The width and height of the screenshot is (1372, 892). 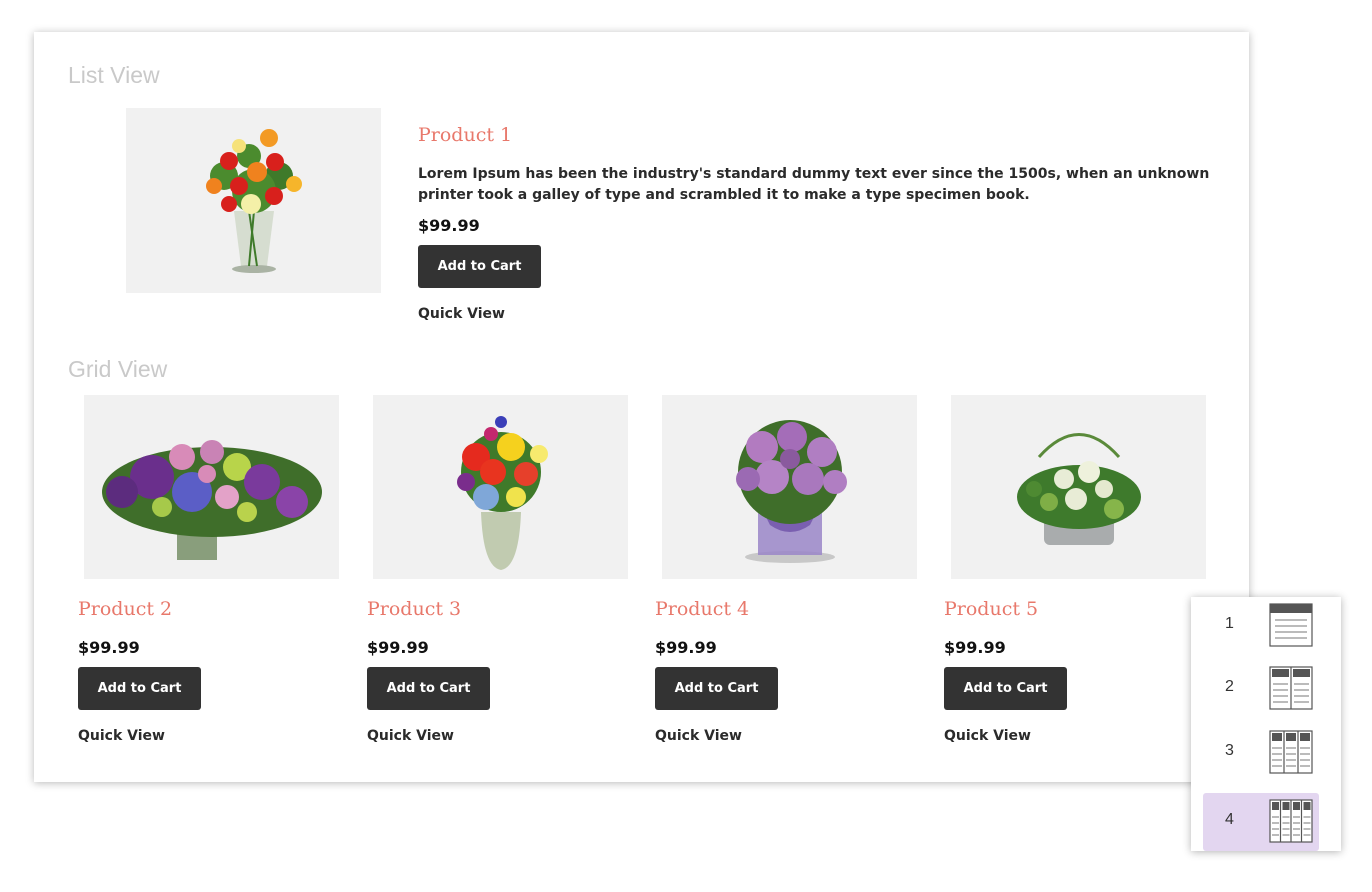 What do you see at coordinates (125, 609) in the screenshot?
I see `product-2-name: Product 2` at bounding box center [125, 609].